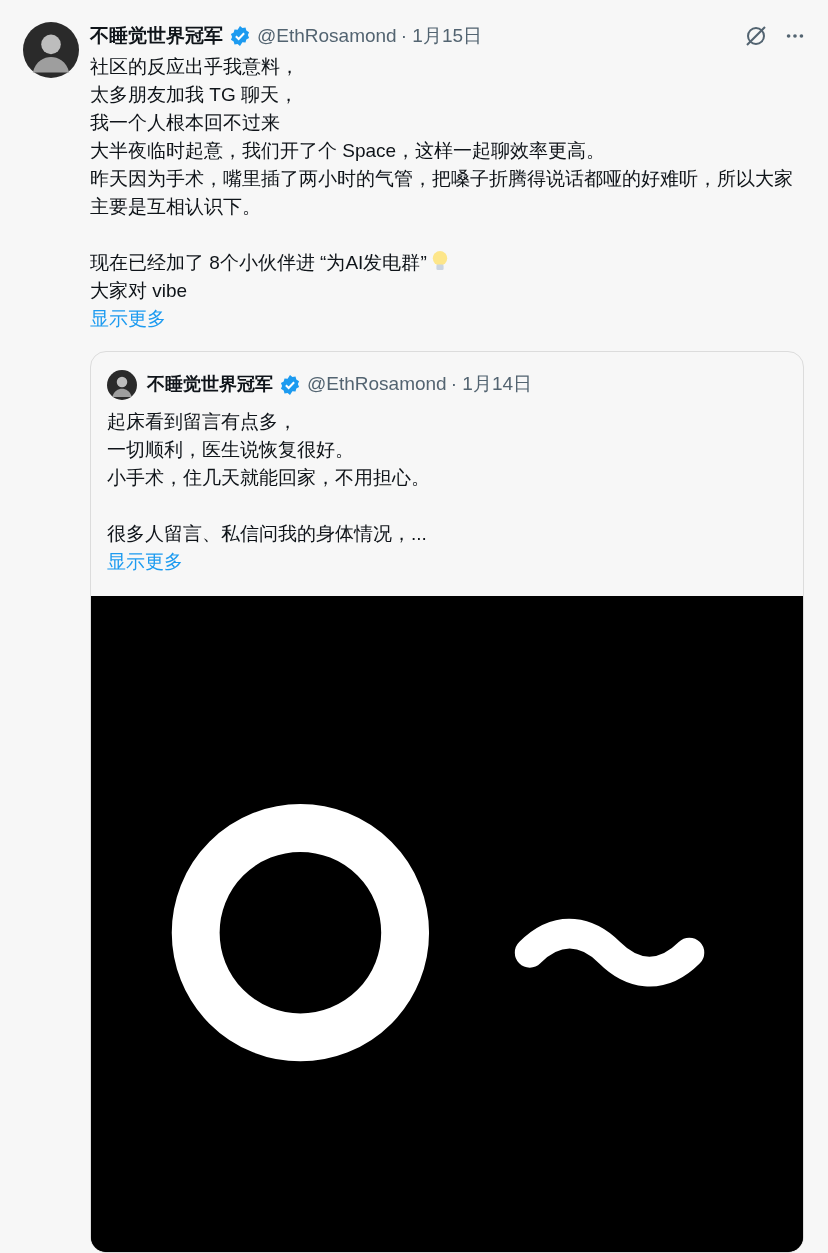 The image size is (828, 1253). Describe the element at coordinates (194, 66) in the screenshot. I see `post-text: 社区的反应出乎我意料，` at that location.